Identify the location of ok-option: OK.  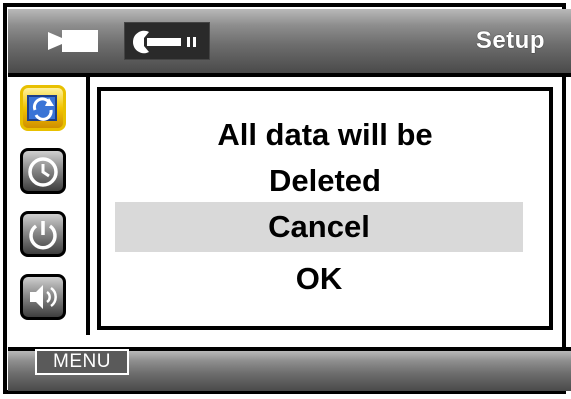
(319, 279).